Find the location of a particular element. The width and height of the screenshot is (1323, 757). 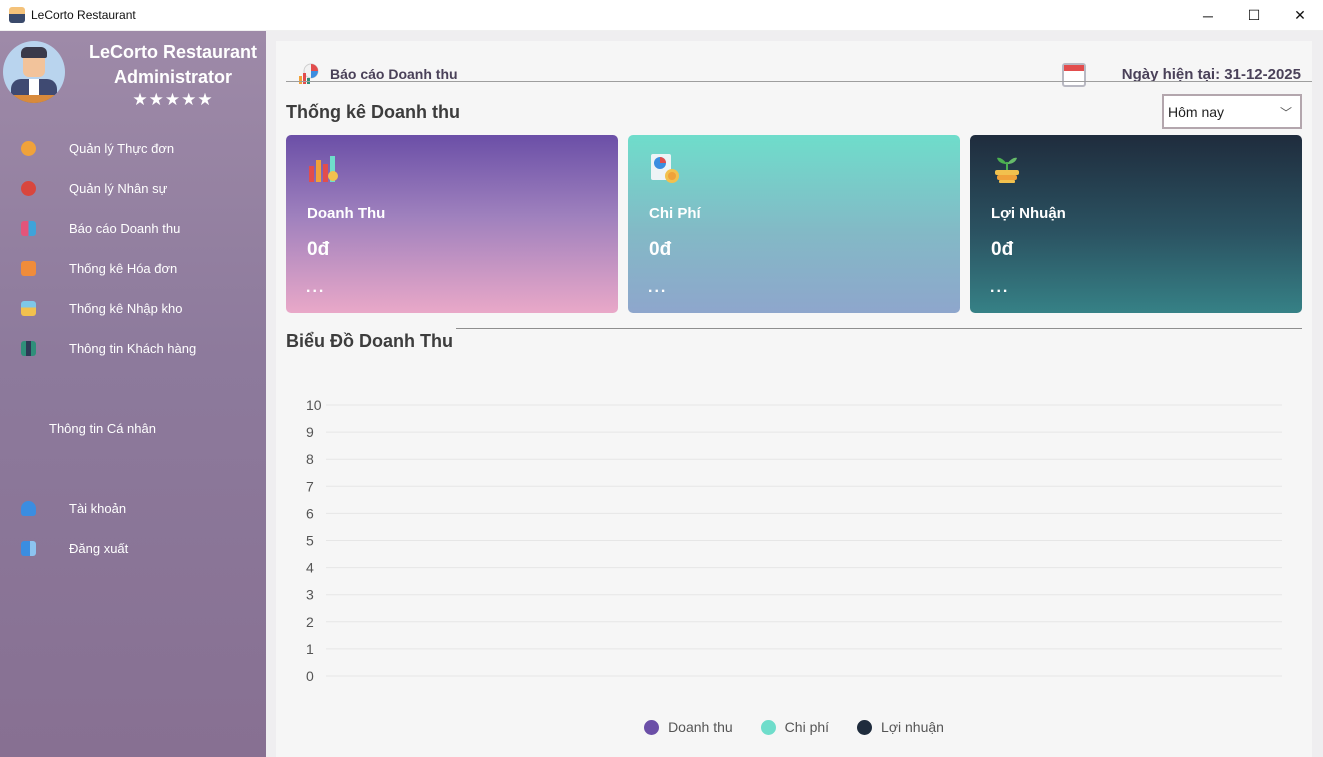

revenue-bars-icon is located at coordinates (323, 169).